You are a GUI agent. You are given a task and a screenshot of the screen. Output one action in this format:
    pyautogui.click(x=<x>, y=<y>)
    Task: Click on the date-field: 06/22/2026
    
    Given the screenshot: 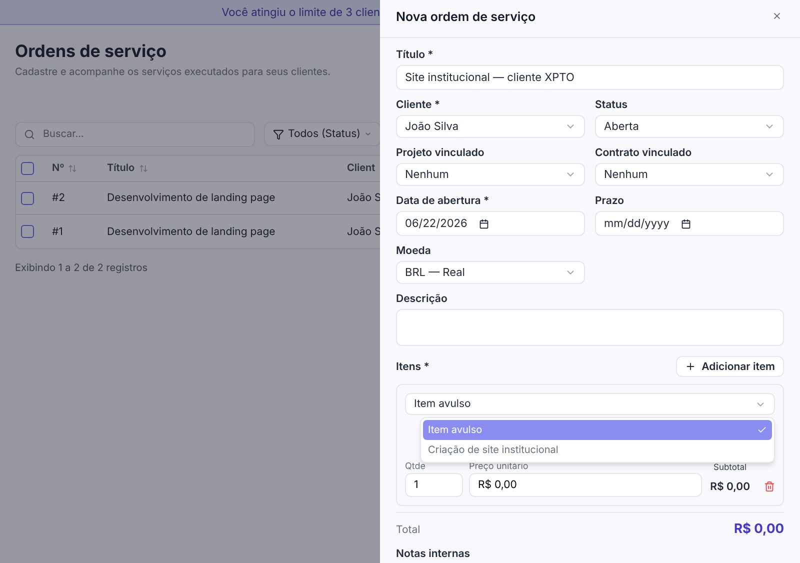 What is the action you would take?
    pyautogui.click(x=490, y=223)
    